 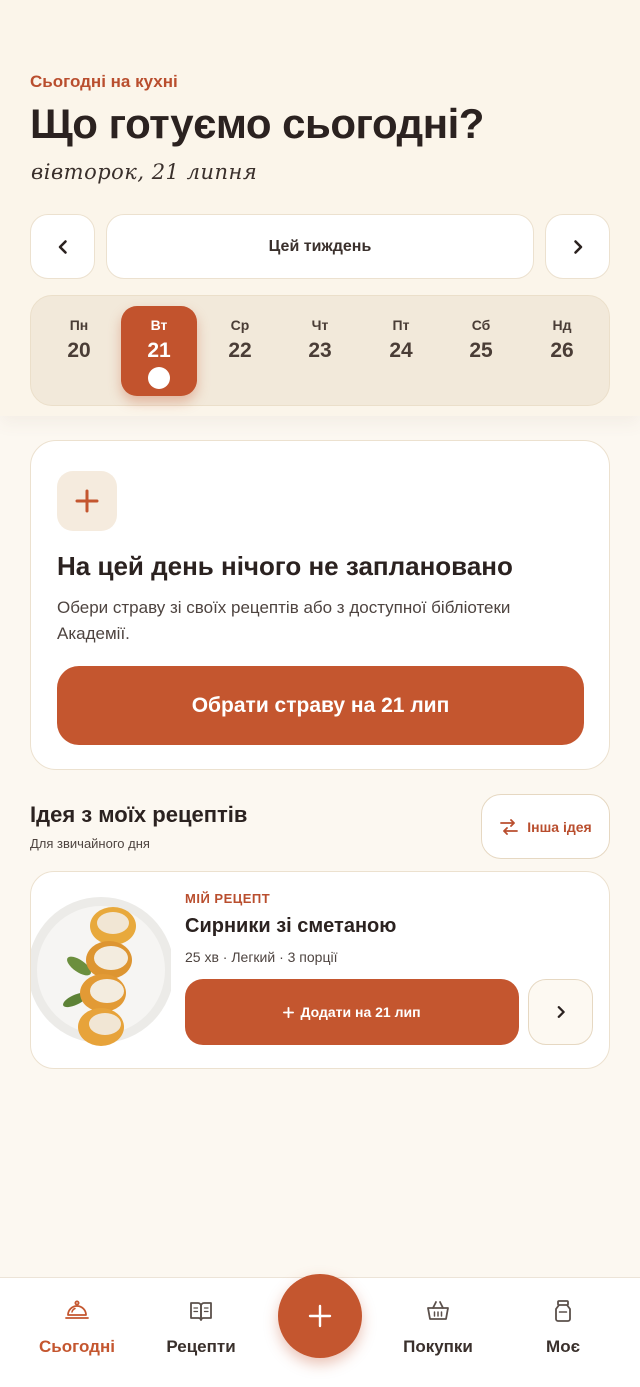 I want to click on day-wed: Ср 22, so click(x=240, y=351).